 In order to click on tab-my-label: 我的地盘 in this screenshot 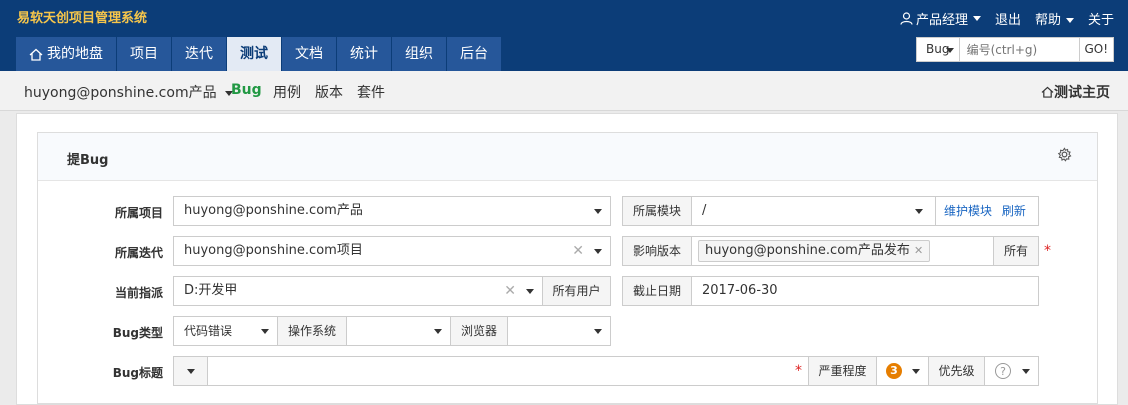, I will do `click(75, 54)`.